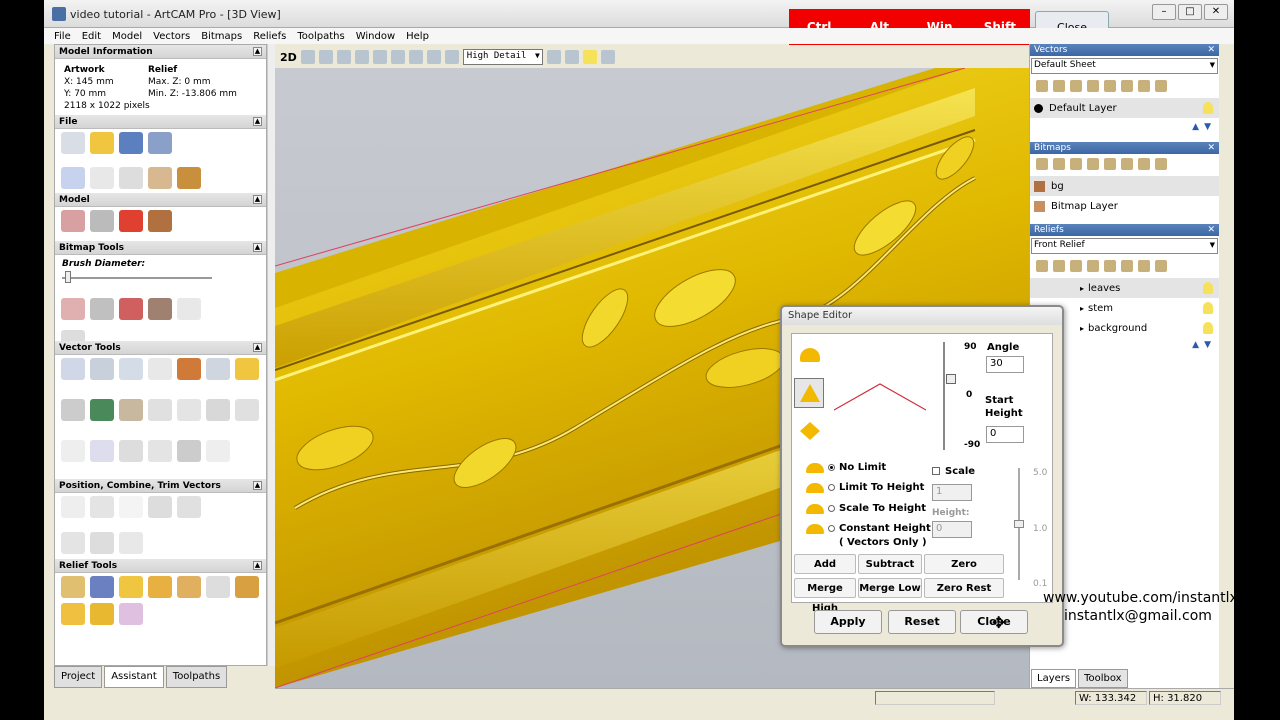  Describe the element at coordinates (417, 36) in the screenshot. I see `menu-help: Help` at that location.